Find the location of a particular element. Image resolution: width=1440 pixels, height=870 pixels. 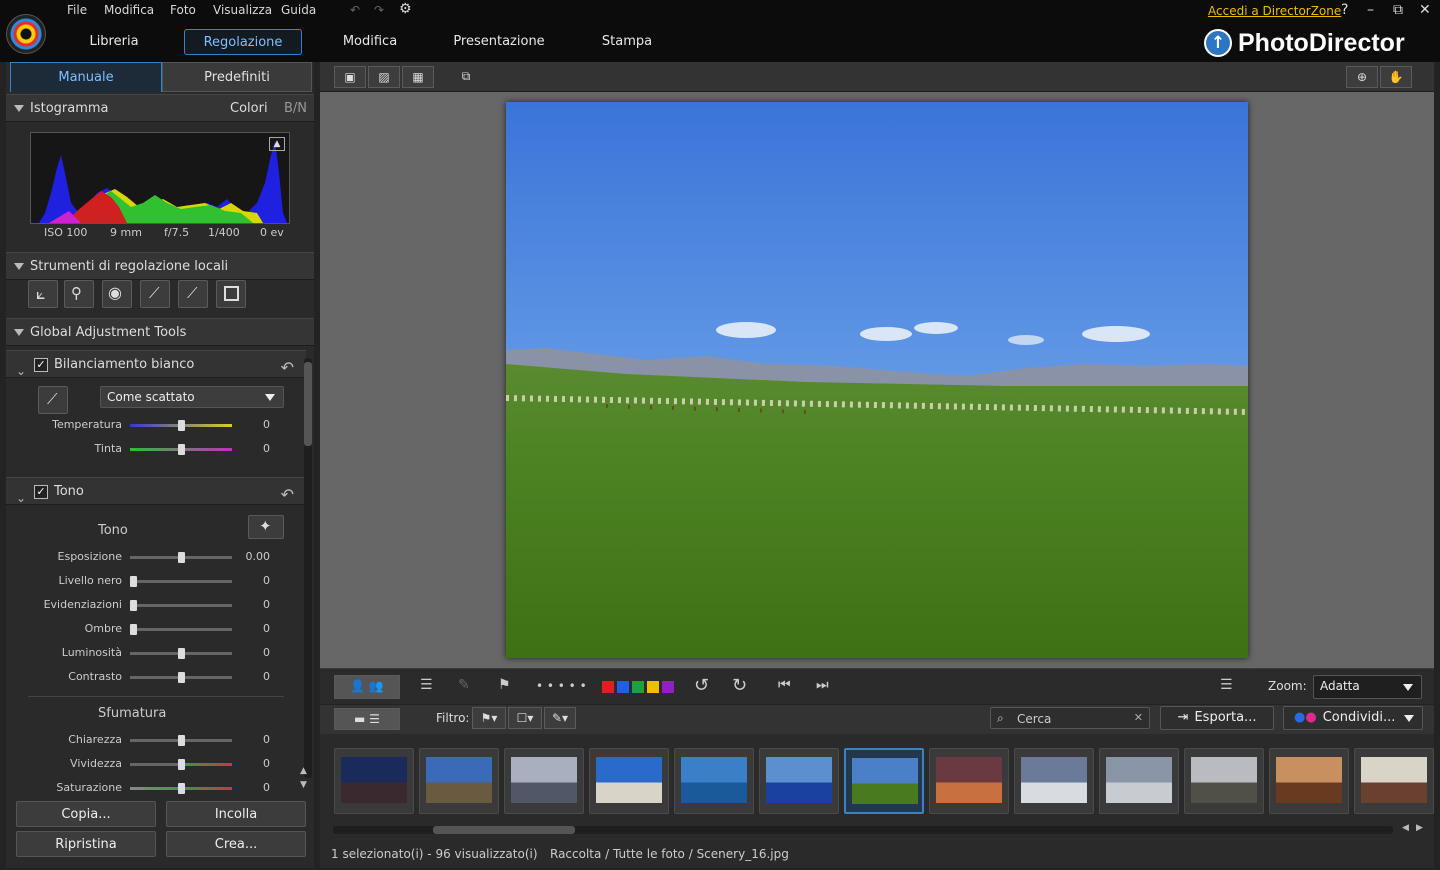

tab-library: Libreria is located at coordinates (114, 42).